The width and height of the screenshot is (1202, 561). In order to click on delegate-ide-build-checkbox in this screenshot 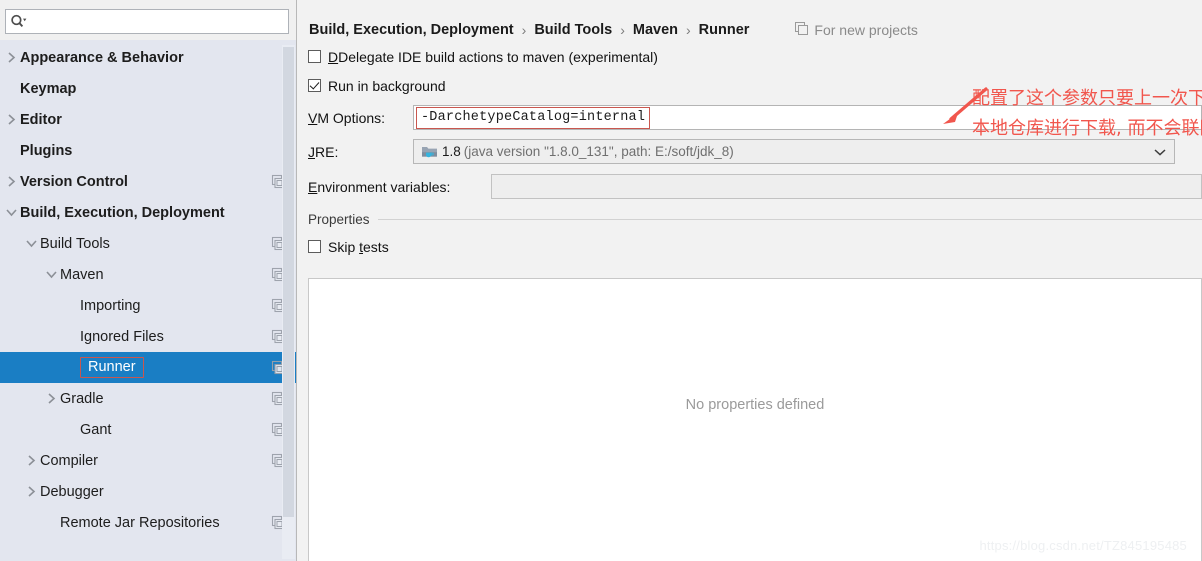, I will do `click(314, 56)`.